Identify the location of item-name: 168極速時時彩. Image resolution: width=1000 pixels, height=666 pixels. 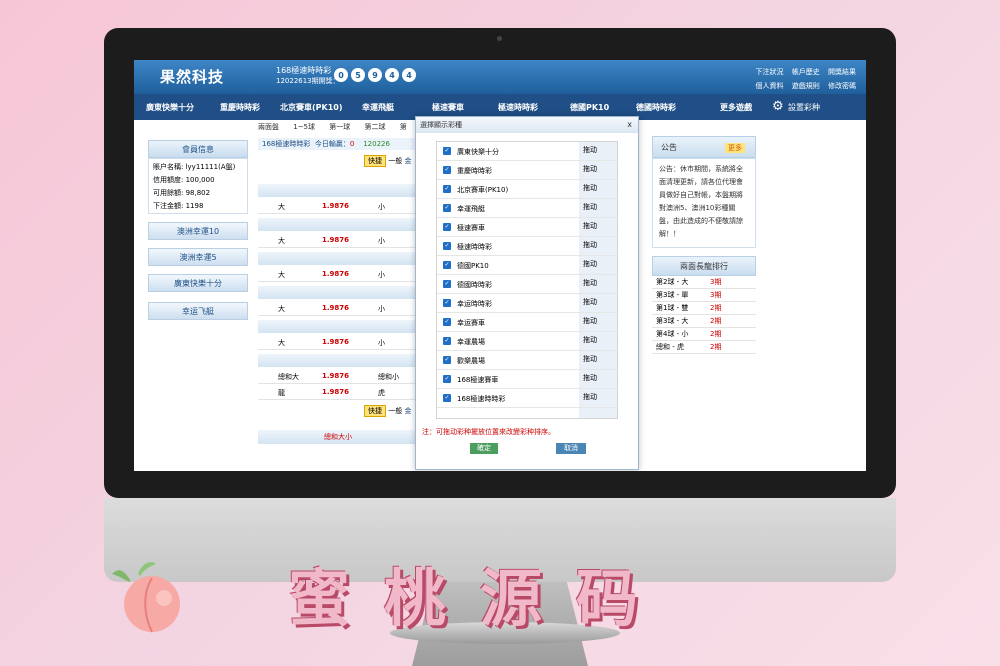
(481, 399).